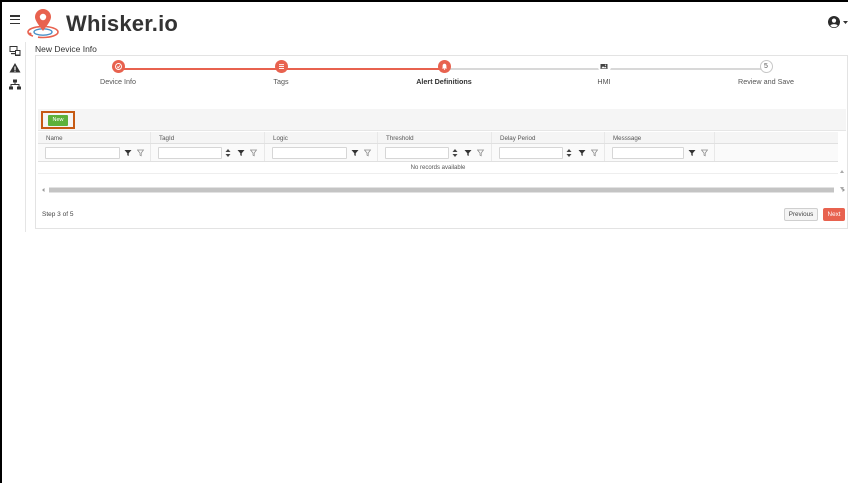  What do you see at coordinates (321, 137) in the screenshot?
I see `column-header-logic: Logic` at bounding box center [321, 137].